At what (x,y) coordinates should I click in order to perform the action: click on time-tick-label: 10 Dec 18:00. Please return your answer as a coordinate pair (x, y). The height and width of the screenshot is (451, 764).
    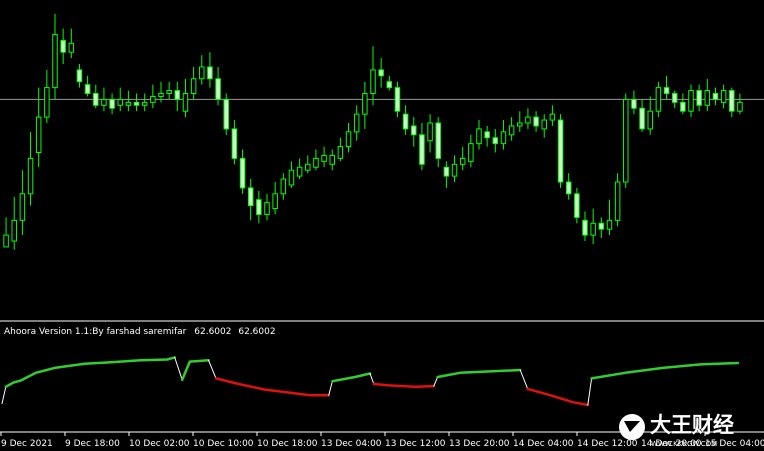
    Looking at the image, I should click on (287, 444).